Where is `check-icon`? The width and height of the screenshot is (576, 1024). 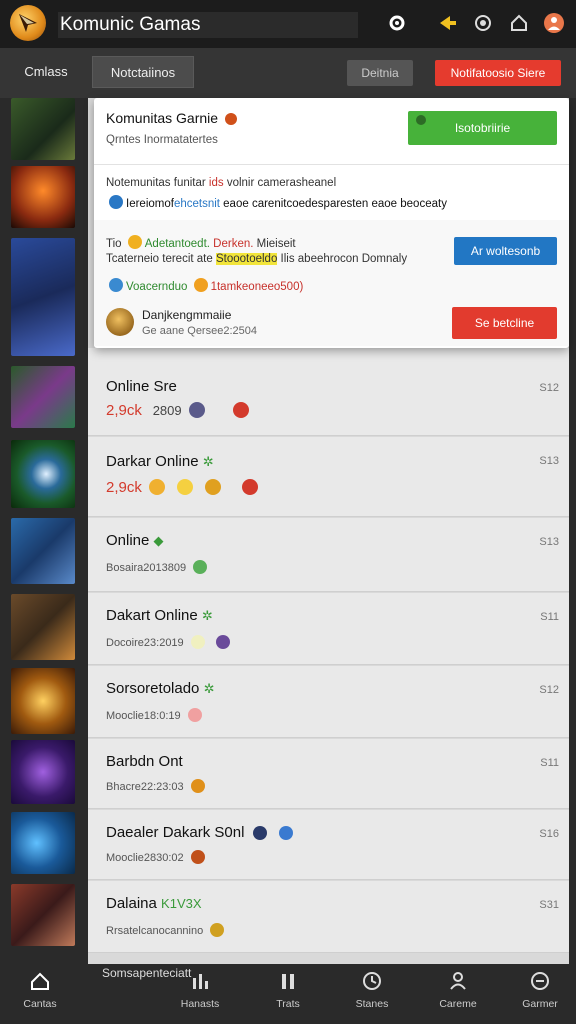 check-icon is located at coordinates (116, 202).